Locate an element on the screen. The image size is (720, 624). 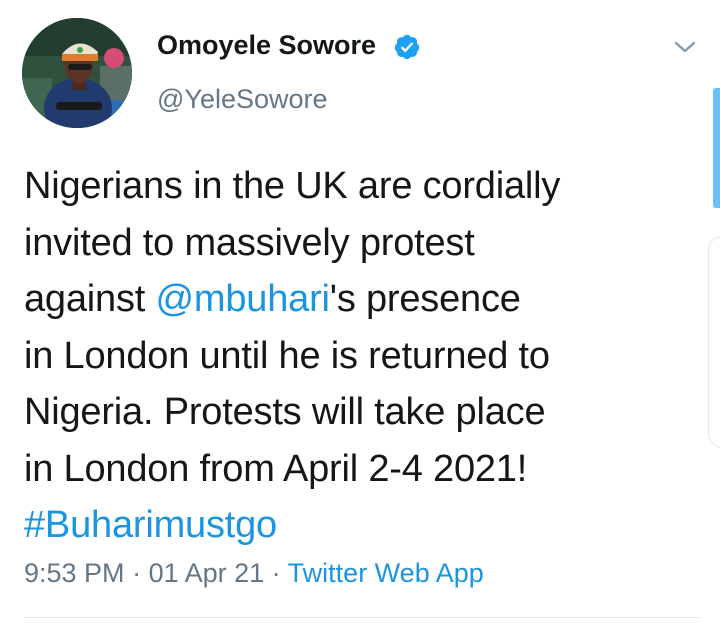
tweet-meta: 9:53 PM · 01 Apr 21 · Twitter Web App is located at coordinates (254, 573).